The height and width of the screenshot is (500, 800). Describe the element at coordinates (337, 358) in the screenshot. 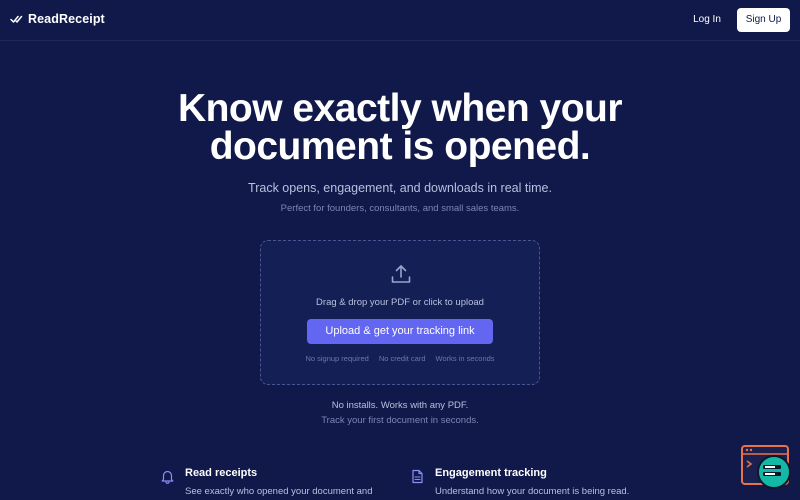

I see `badge-no-signup: No signup required` at that location.